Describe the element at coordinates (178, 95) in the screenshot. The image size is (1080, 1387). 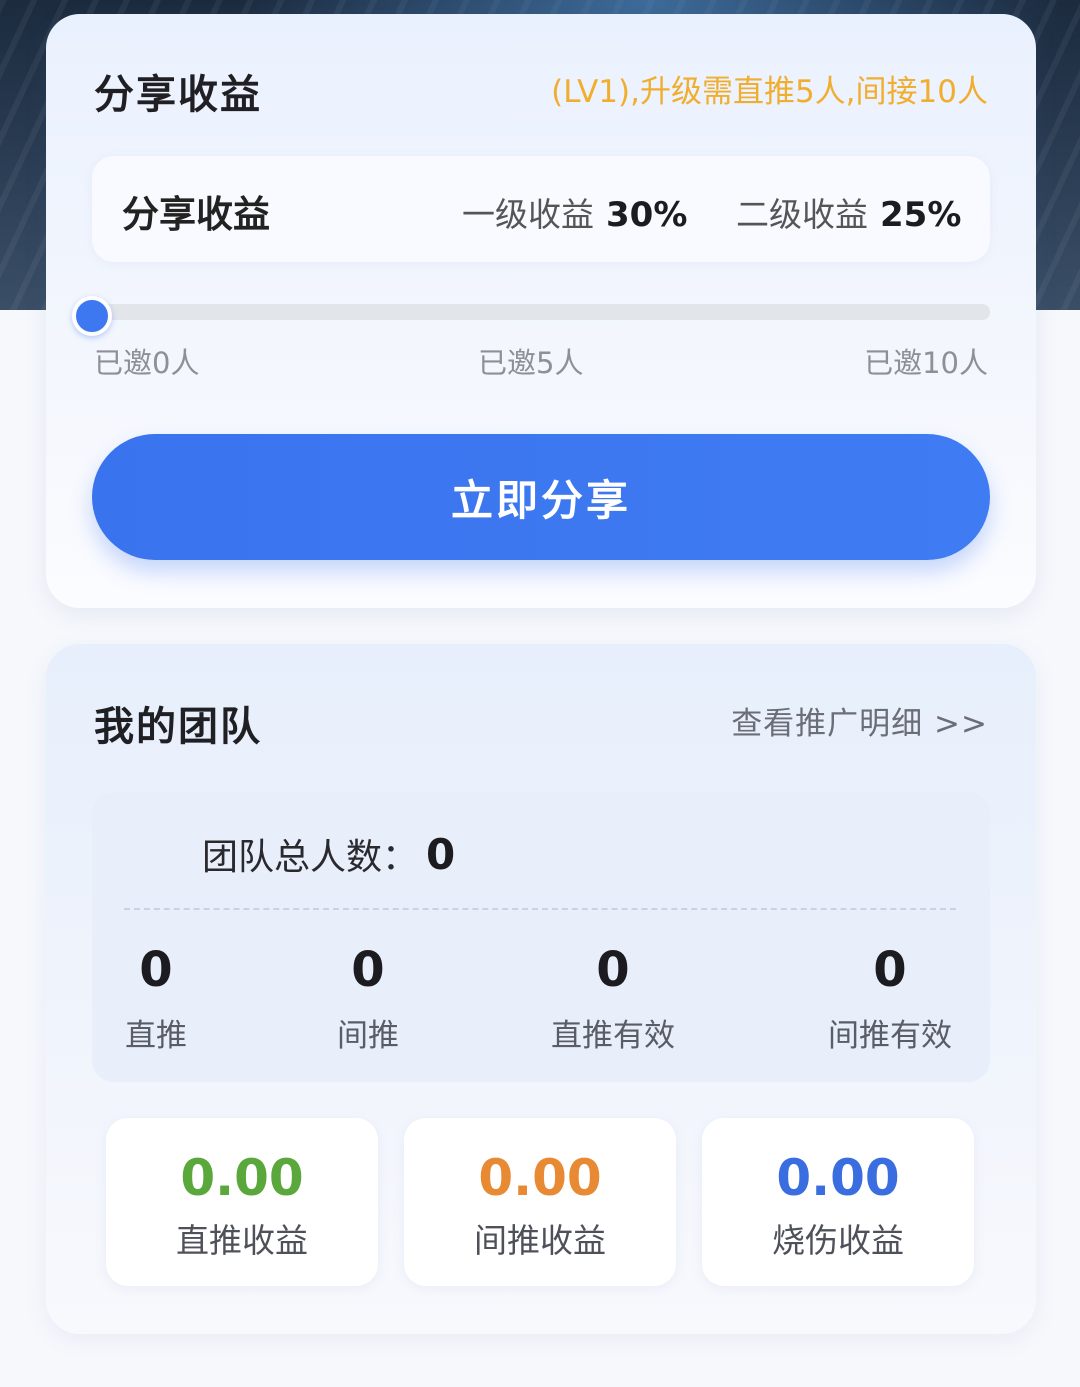
I see `share-earnings-title: 分享收益` at that location.